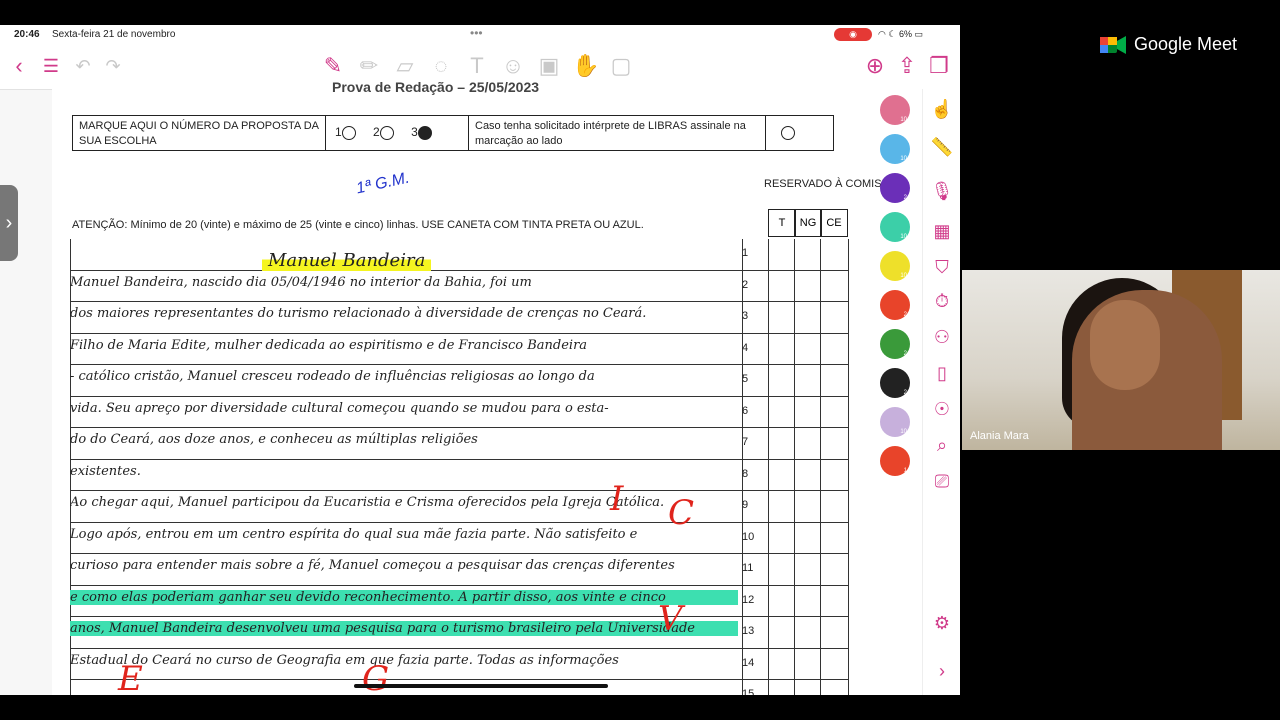  I want to click on chevron-right-icon: ›, so click(942, 671).